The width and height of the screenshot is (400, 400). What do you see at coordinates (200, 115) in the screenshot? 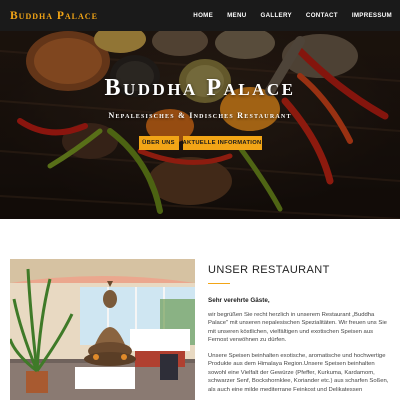
I see `hero-subtitle: Nepalesisches & Indisches Restaurant` at bounding box center [200, 115].